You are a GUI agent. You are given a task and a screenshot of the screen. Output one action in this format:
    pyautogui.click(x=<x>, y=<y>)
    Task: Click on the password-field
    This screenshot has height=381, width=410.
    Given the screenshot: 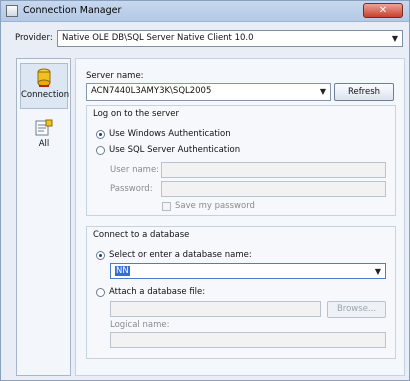 What is the action you would take?
    pyautogui.click(x=273, y=189)
    